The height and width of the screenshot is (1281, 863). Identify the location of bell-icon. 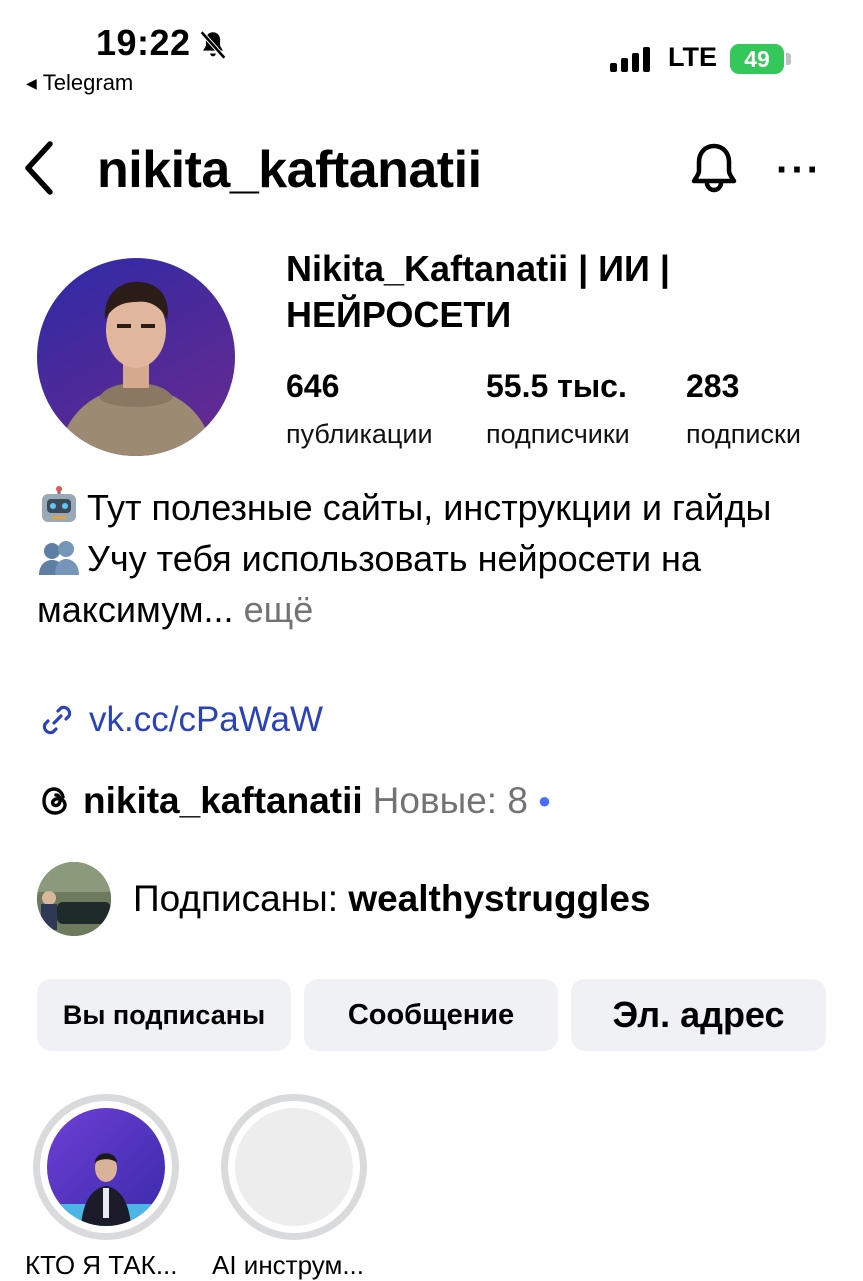
(714, 168).